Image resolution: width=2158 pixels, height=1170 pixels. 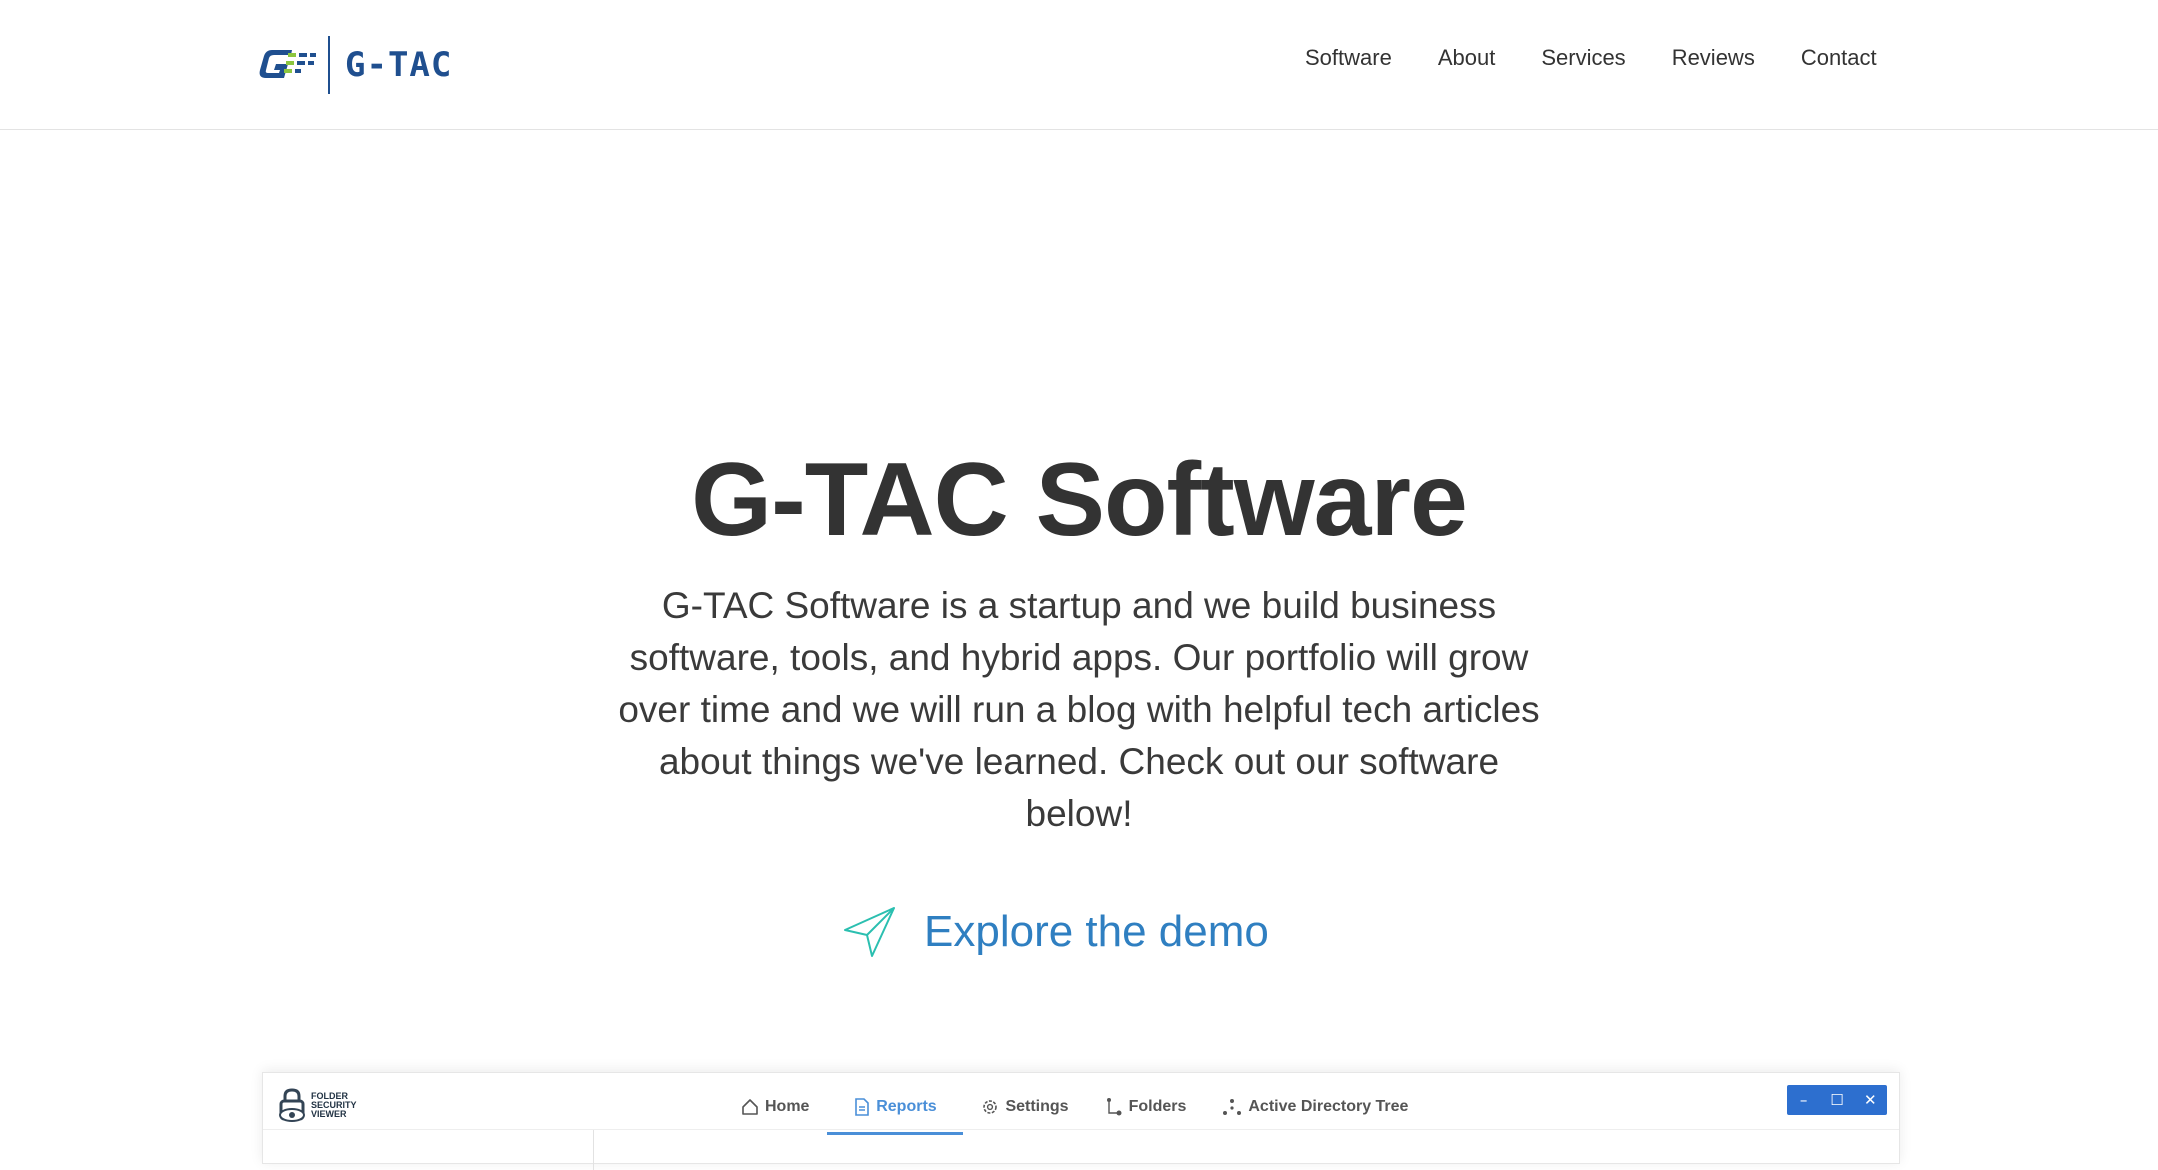 What do you see at coordinates (869, 932) in the screenshot?
I see `paper-plane-icon` at bounding box center [869, 932].